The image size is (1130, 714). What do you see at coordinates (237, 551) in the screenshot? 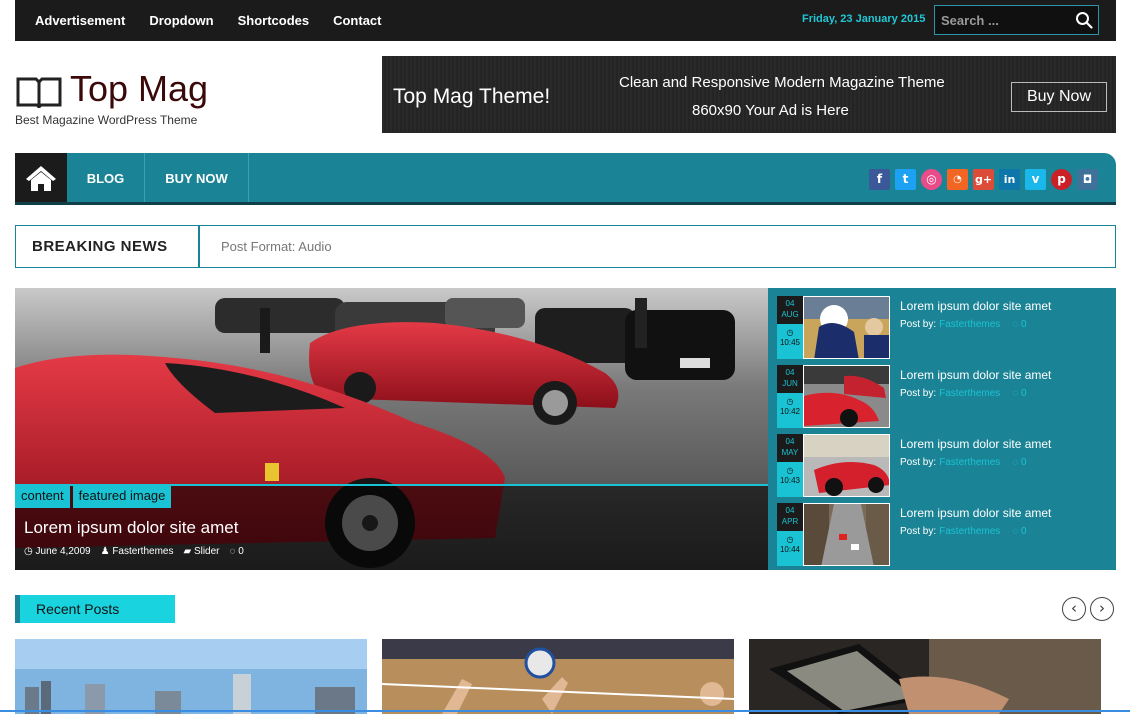
I see `slide-comments: ◌ 0` at bounding box center [237, 551].